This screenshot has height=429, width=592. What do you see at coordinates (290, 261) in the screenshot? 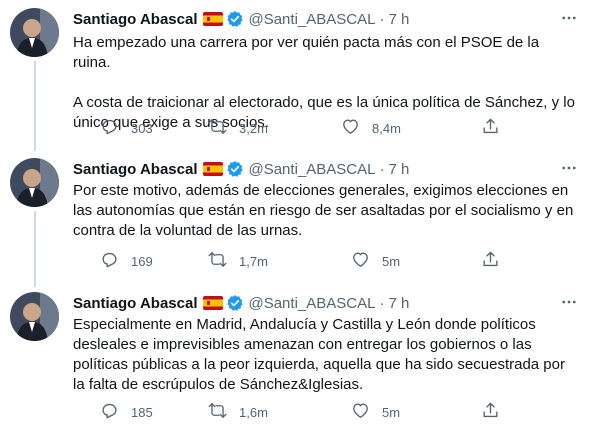
I see `tweet-actions: 169 1,7m 5m` at bounding box center [290, 261].